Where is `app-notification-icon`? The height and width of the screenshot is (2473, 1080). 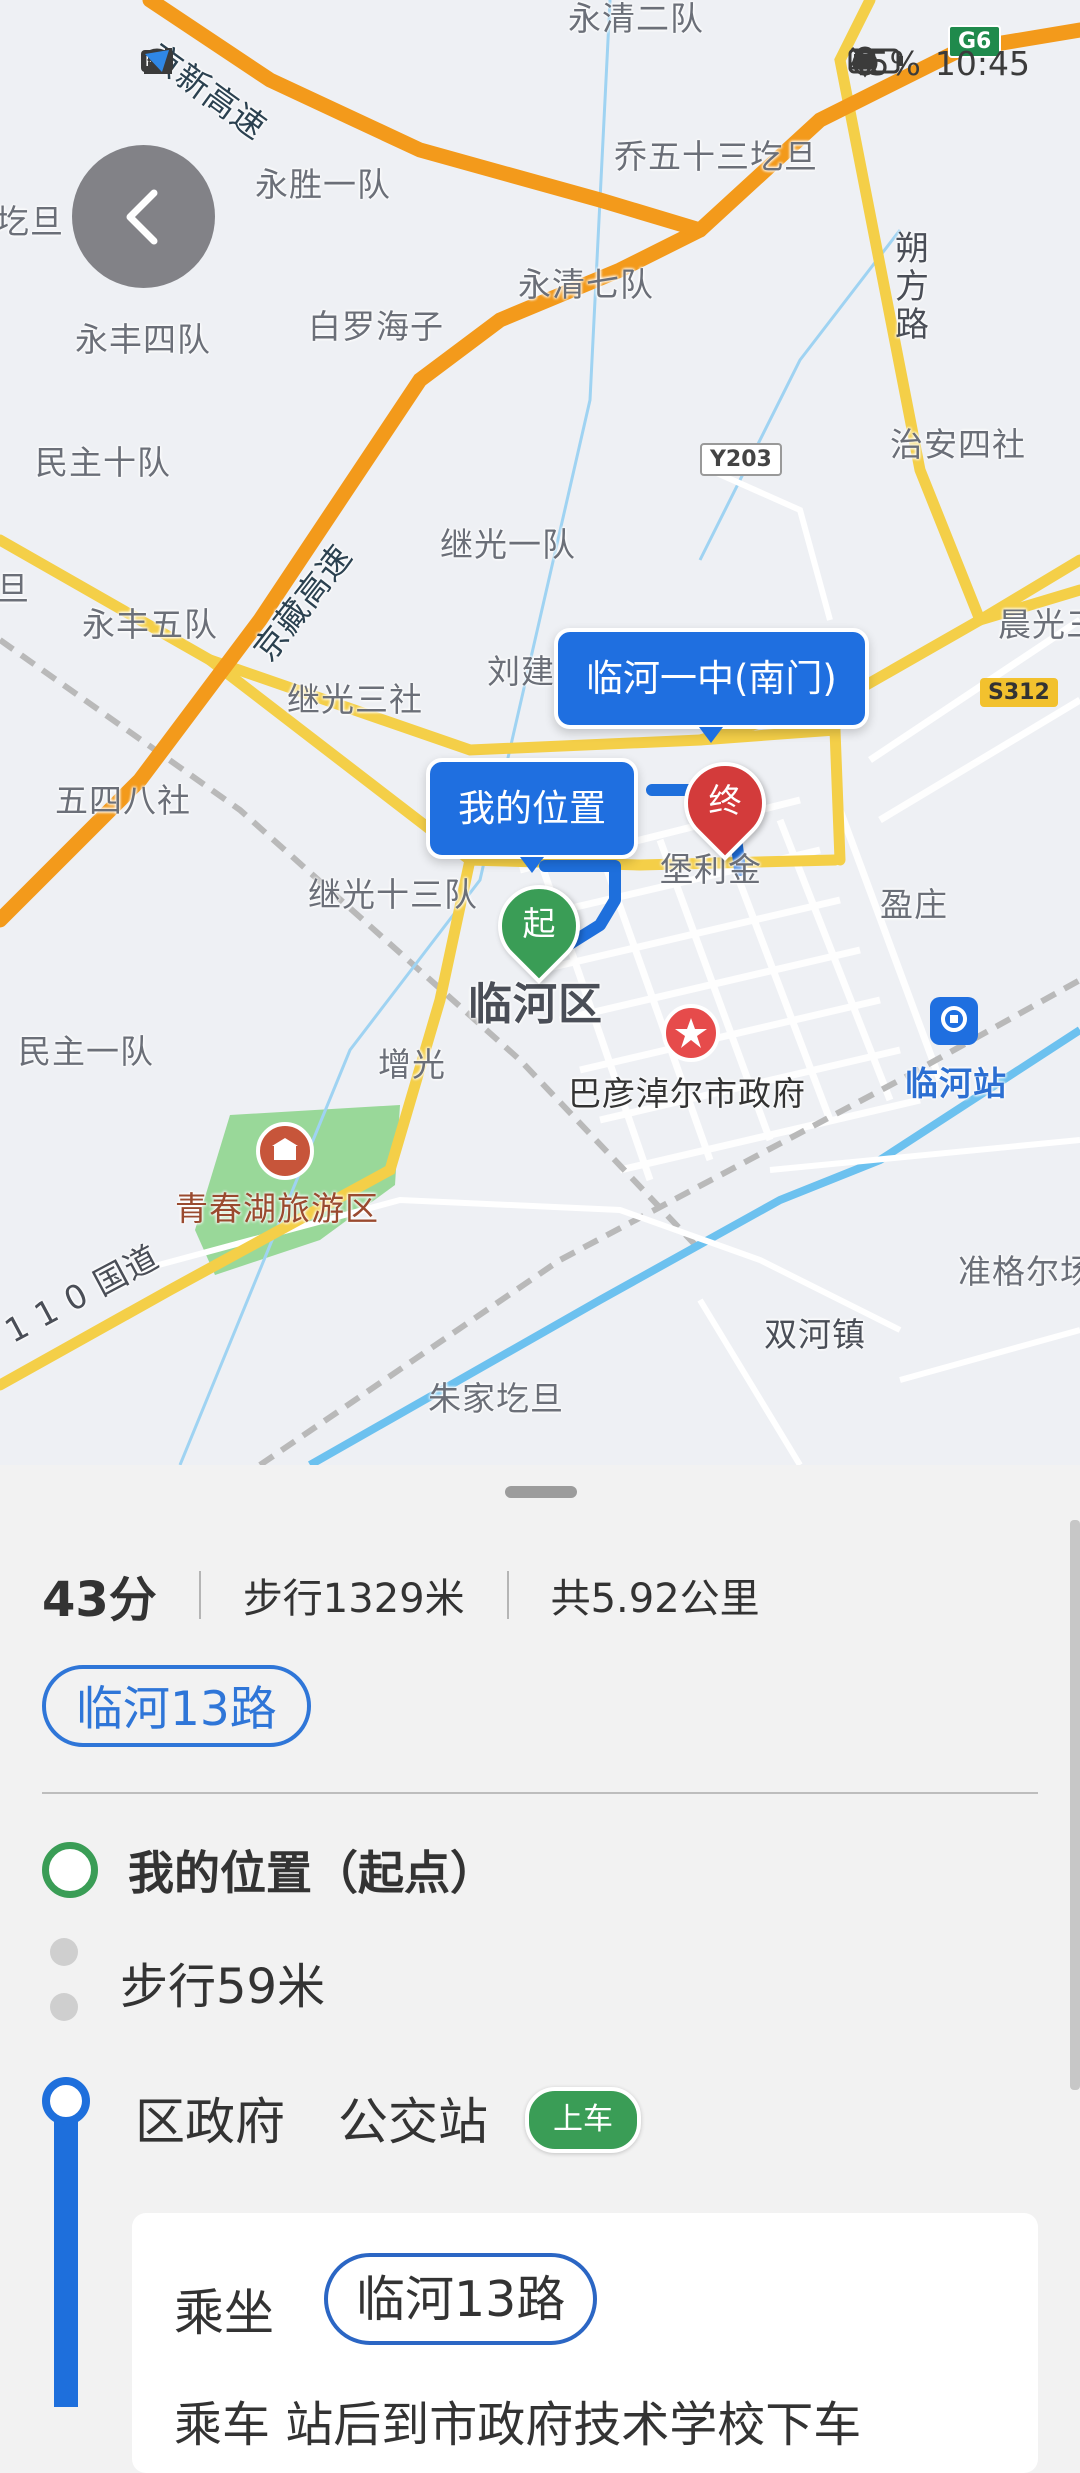
app-notification-icon is located at coordinates (157, 61).